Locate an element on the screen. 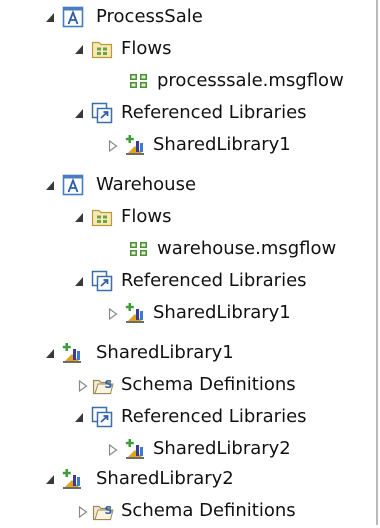  tree-item: warehouse.msgflow is located at coordinates (188, 250).